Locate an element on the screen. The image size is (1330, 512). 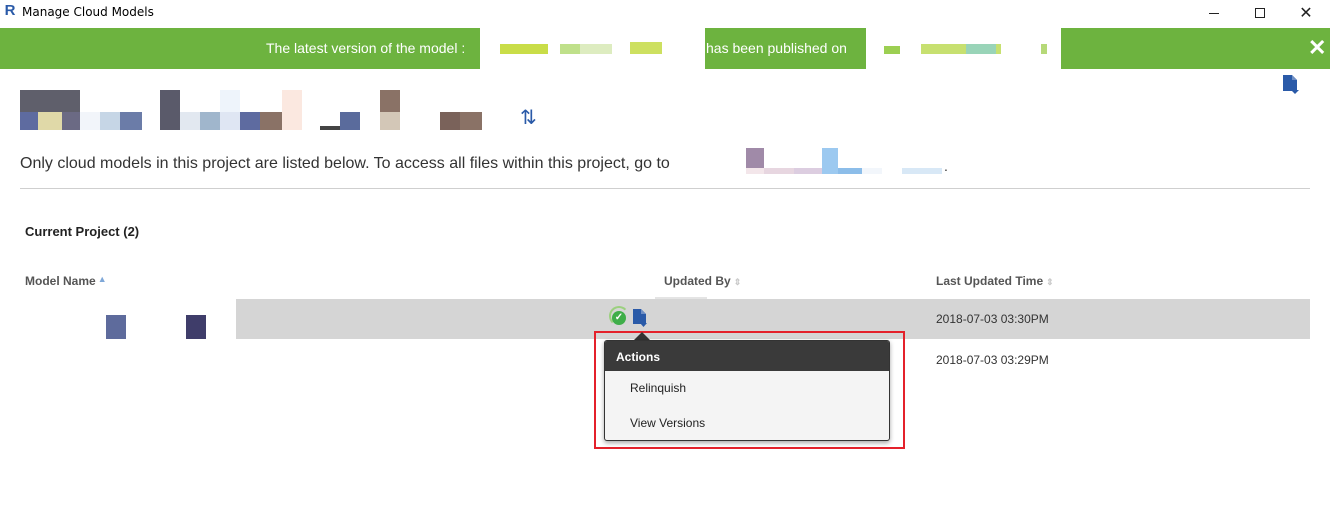
last-updated-time: 2018-07-03 03:29PM is located at coordinates (992, 360).